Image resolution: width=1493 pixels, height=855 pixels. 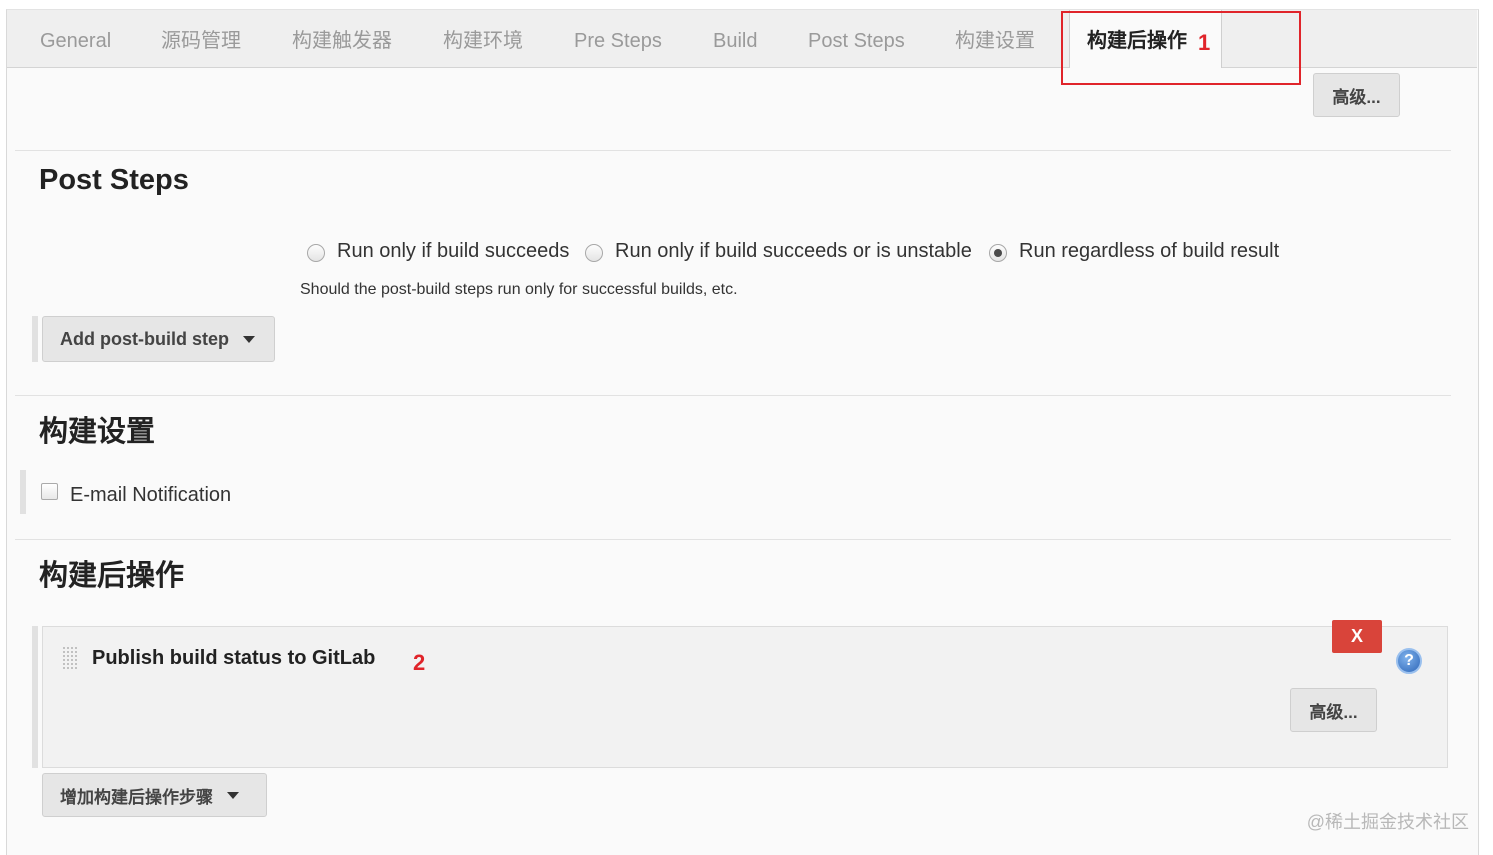 I want to click on email-notification-label: E-mail Notification, so click(x=151, y=495).